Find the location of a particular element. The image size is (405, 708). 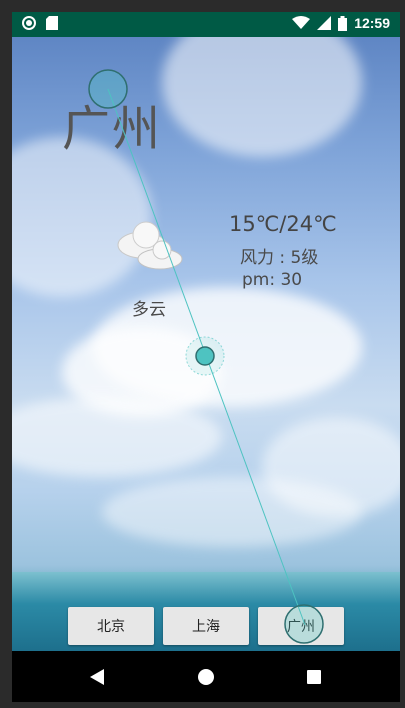

wifi-icon is located at coordinates (301, 22).